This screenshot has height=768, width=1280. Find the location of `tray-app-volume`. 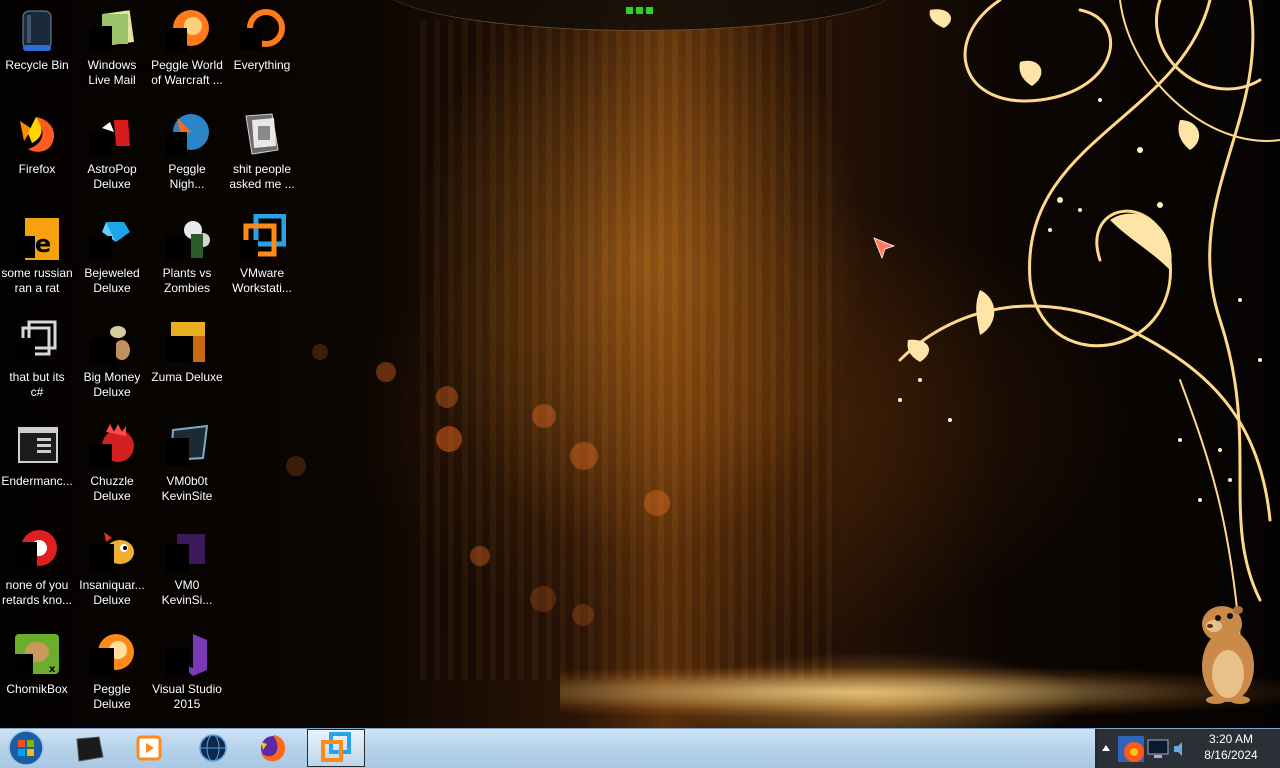

tray-app-volume is located at coordinates (1180, 749).